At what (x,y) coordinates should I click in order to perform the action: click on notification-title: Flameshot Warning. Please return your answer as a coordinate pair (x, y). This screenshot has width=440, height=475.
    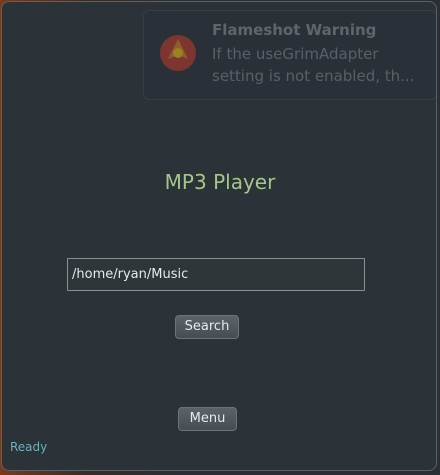
    Looking at the image, I should click on (294, 30).